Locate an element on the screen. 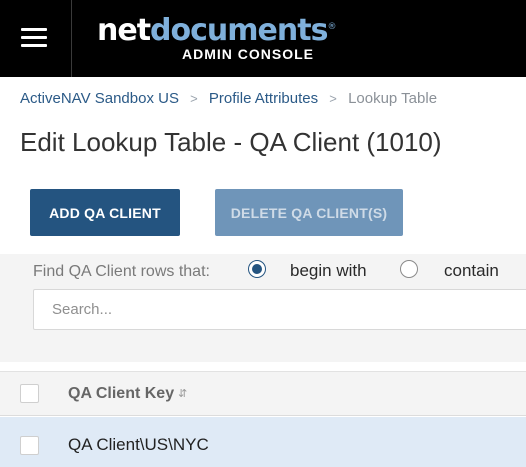 Image resolution: width=526 pixels, height=467 pixels. page-title: Edit Lookup Table - QA Client (1010) is located at coordinates (231, 142).